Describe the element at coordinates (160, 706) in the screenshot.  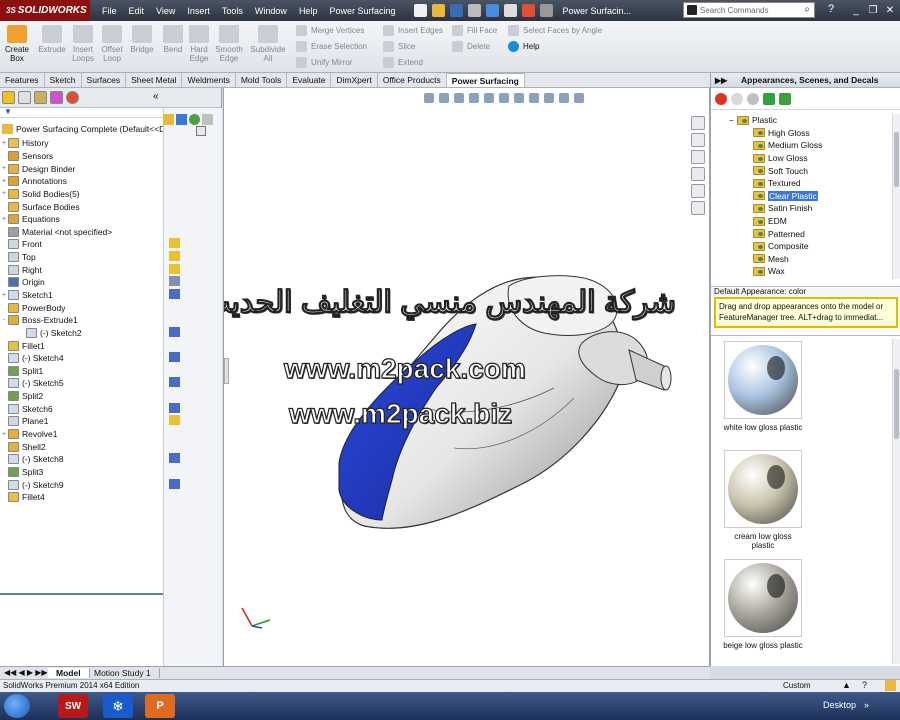
I see `powerpoint-taskbar-icon: P` at that location.